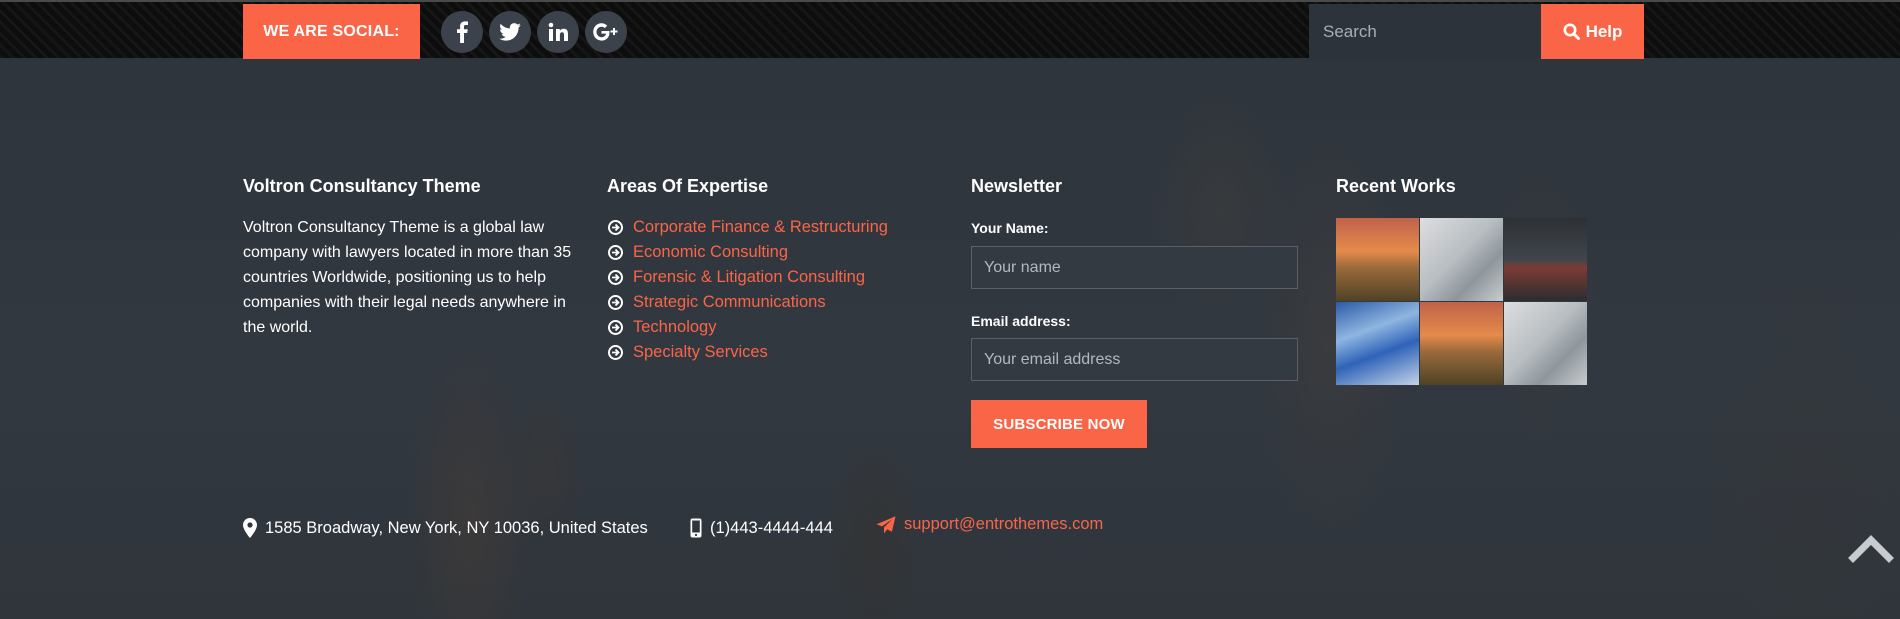 The image size is (1900, 619). What do you see at coordinates (747, 327) in the screenshot?
I see `expertise-item: Technology` at bounding box center [747, 327].